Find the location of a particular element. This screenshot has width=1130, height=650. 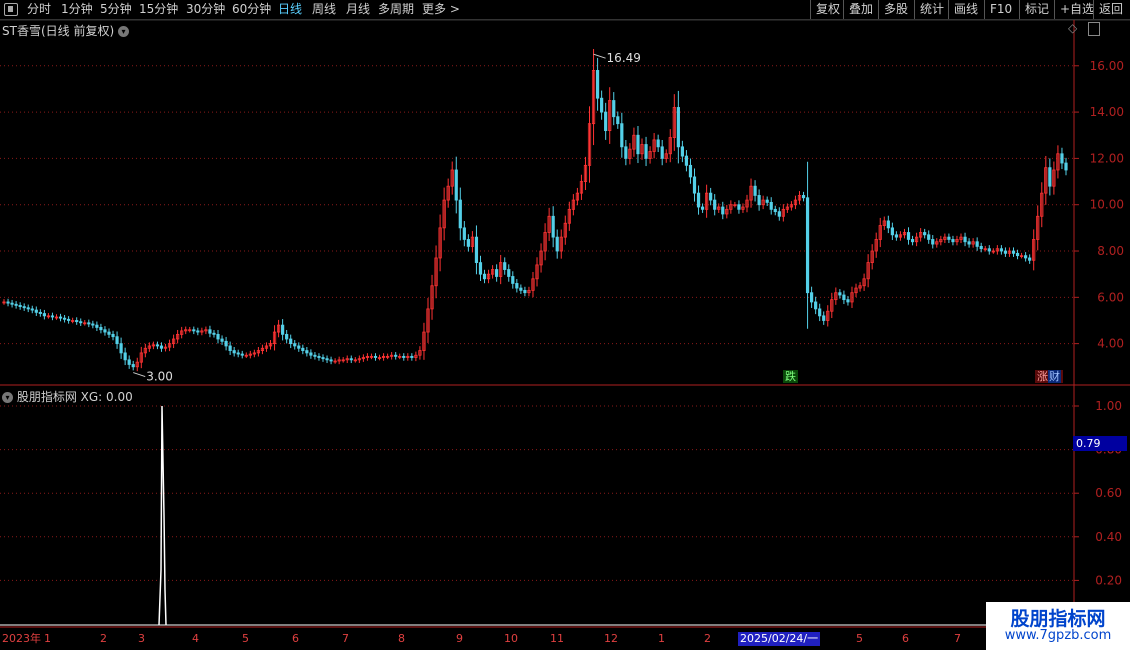

watermark-logo: 股朋指标网 www.7gpzb.com is located at coordinates (1058, 626).